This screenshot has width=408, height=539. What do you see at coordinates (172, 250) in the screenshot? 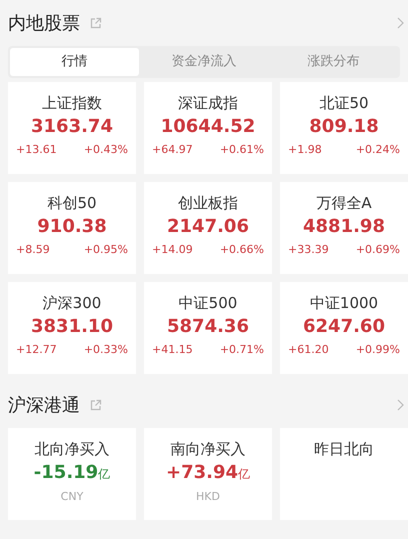
I see `change-value: +14.09` at bounding box center [172, 250].